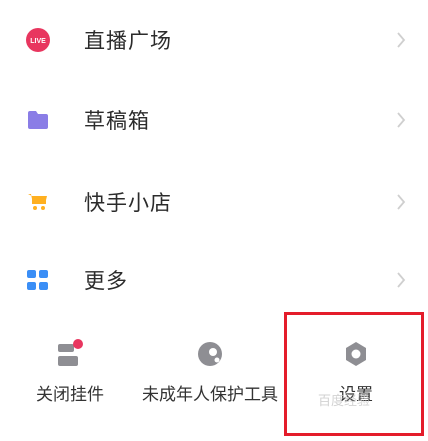 The height and width of the screenshot is (441, 428). I want to click on menu-item-more: 更多, so click(214, 280).